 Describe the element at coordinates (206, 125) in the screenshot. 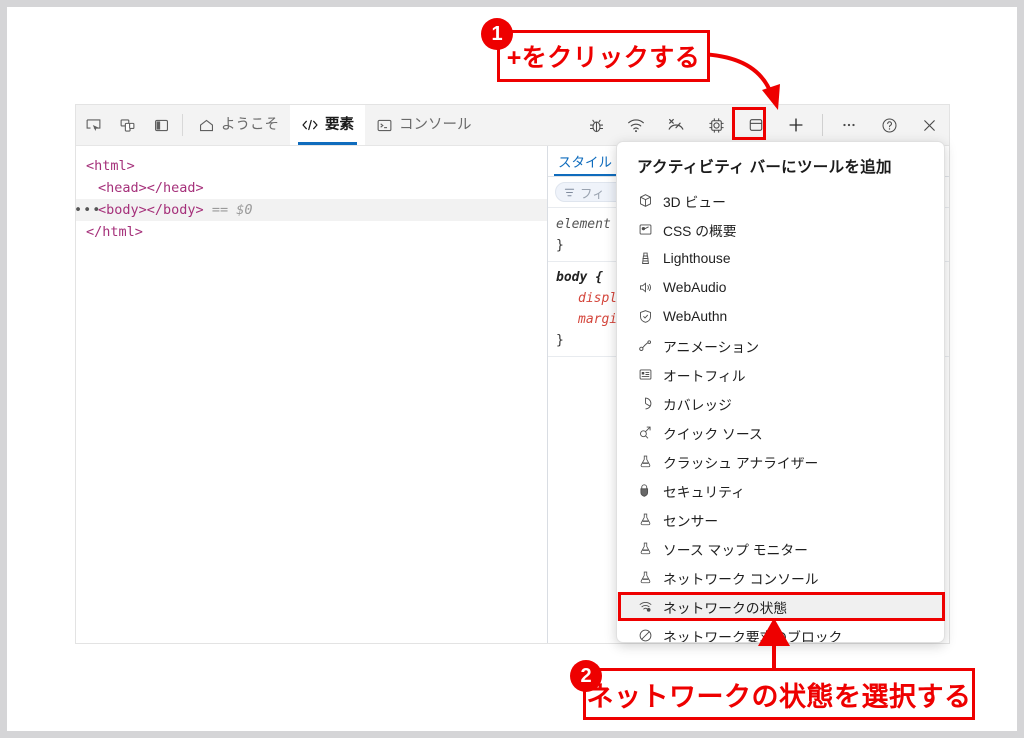

I see `home-icon` at that location.